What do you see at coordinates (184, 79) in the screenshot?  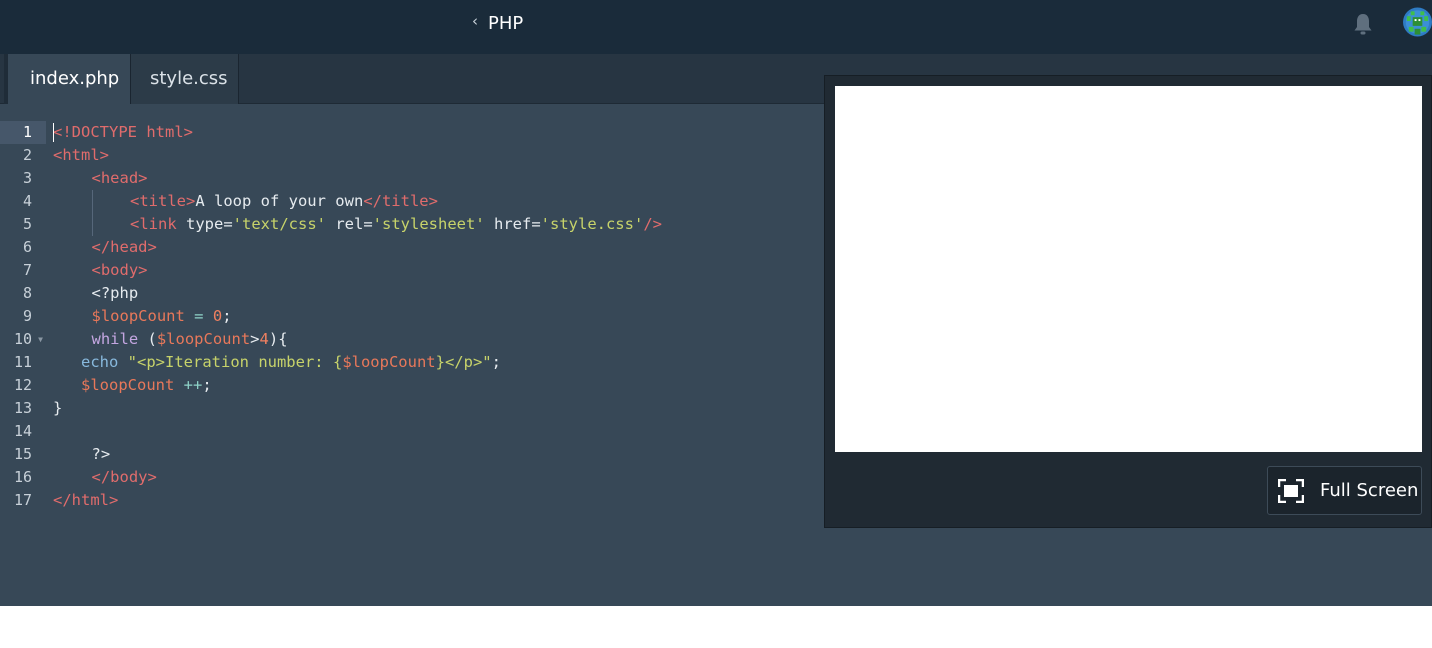 I see `tab-style-css: style.css` at bounding box center [184, 79].